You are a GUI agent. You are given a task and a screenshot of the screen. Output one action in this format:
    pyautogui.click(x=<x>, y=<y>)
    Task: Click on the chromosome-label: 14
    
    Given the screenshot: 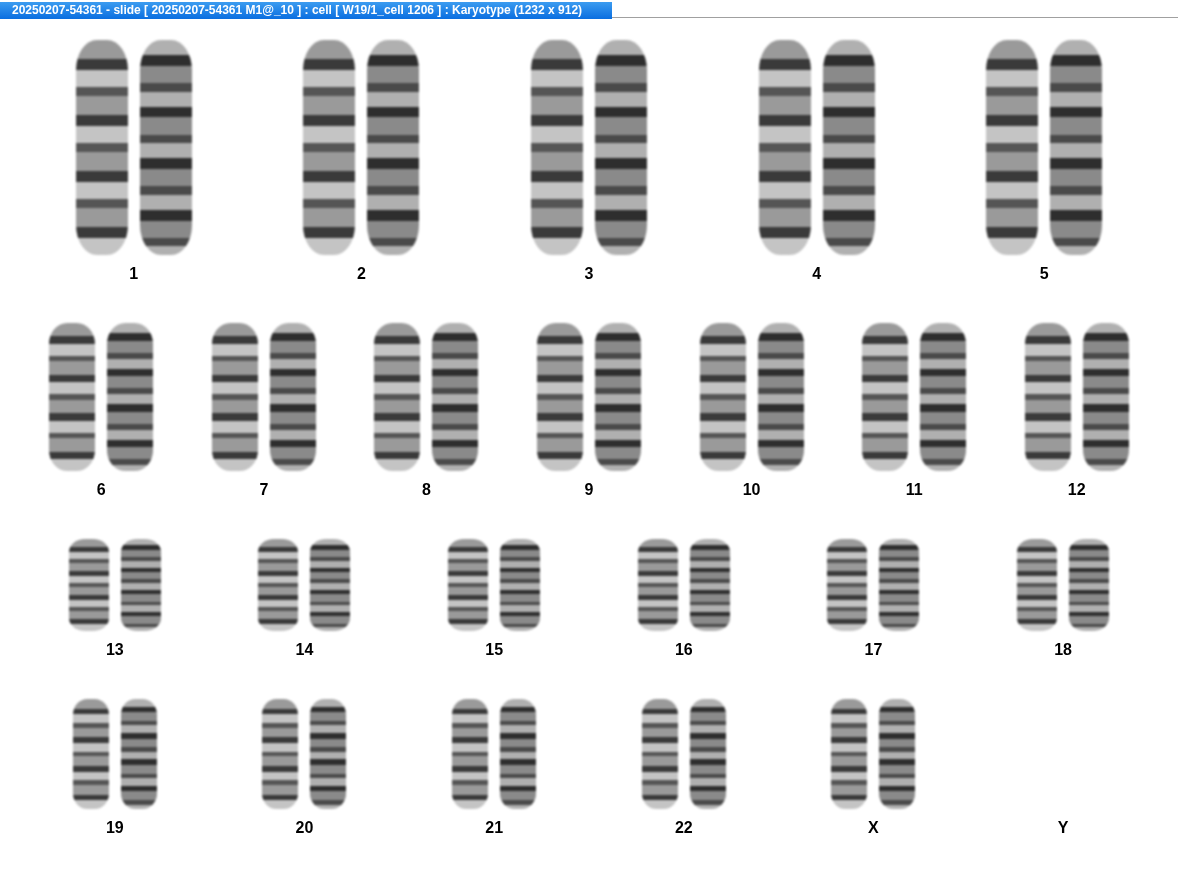 What is the action you would take?
    pyautogui.click(x=304, y=650)
    